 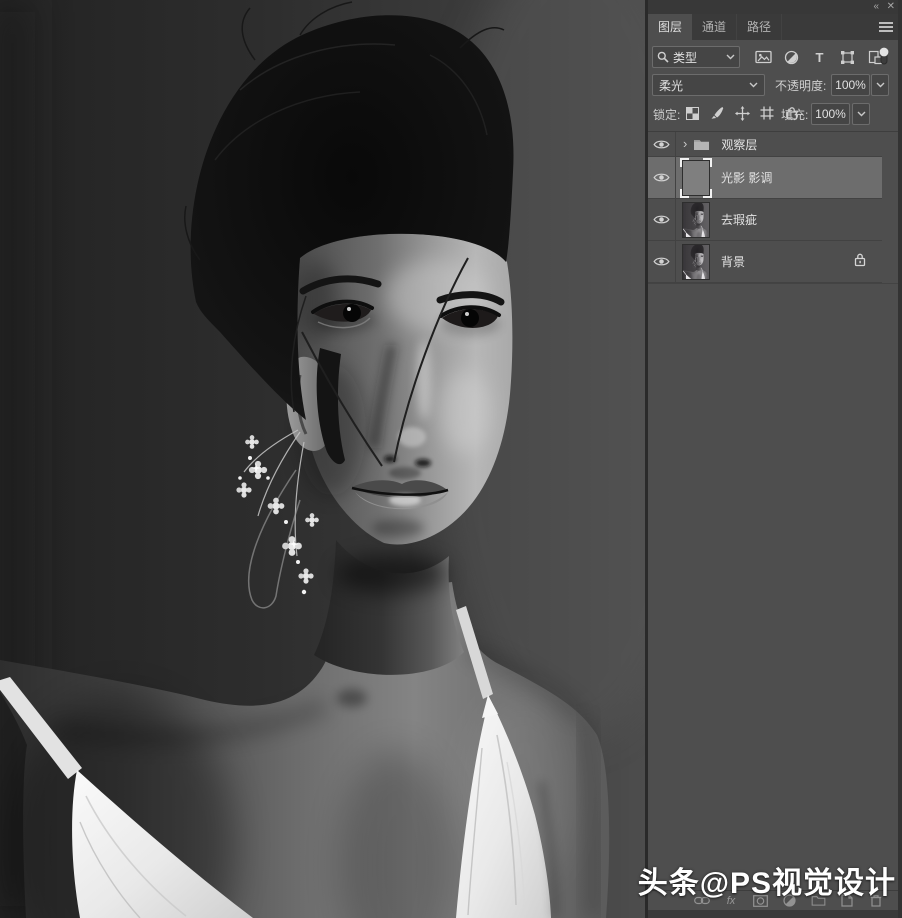 I want to click on filter-shape-layers-icon, so click(x=847, y=57).